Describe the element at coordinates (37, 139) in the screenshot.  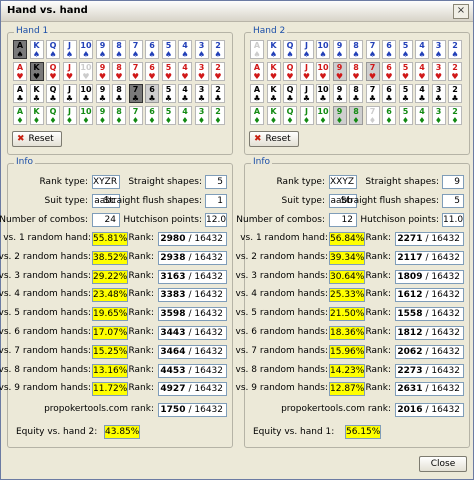
I see `hand1-reset-button: ✖ Reset` at that location.